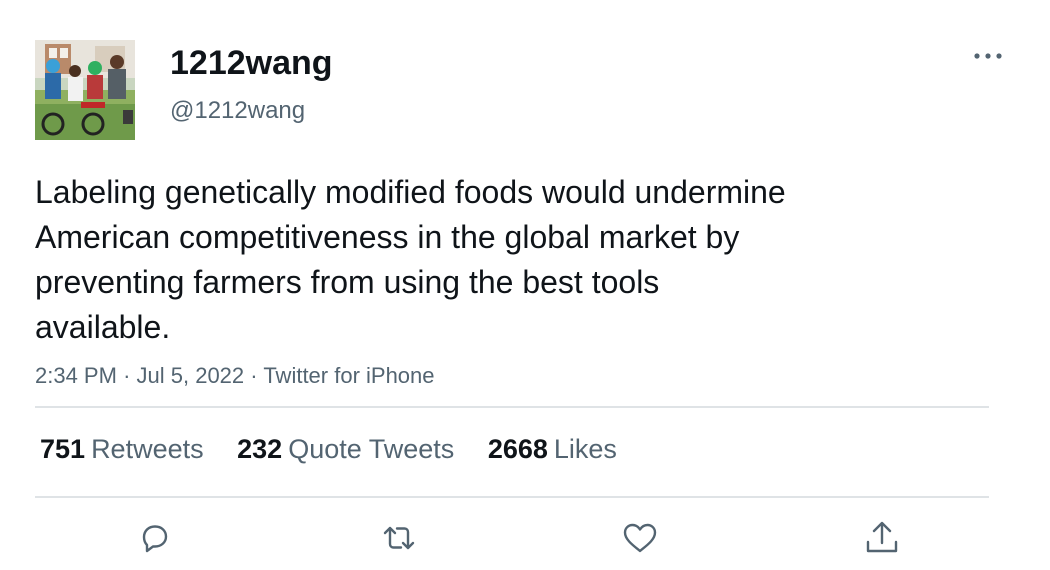 This screenshot has width=1050, height=570. I want to click on reply-icon, so click(155, 539).